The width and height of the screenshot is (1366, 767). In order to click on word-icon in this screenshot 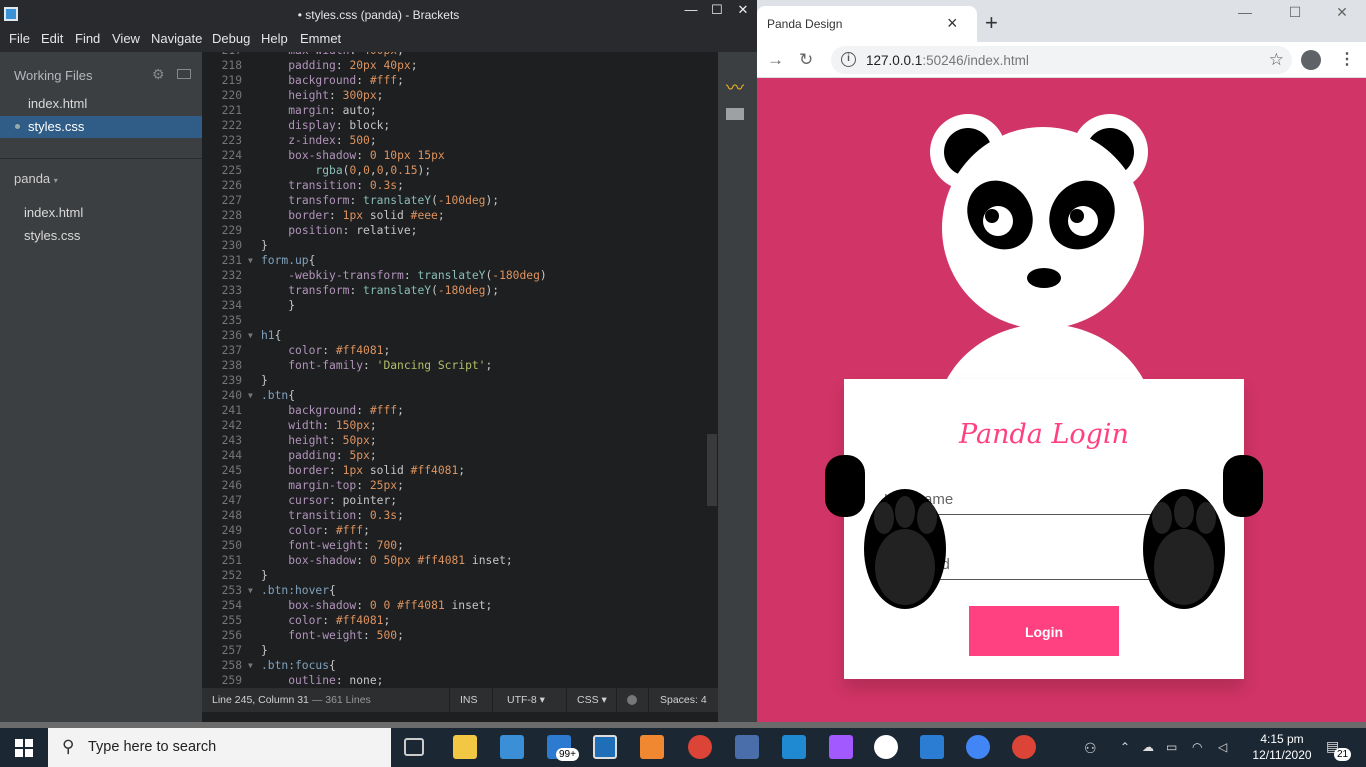, I will do `click(932, 747)`.